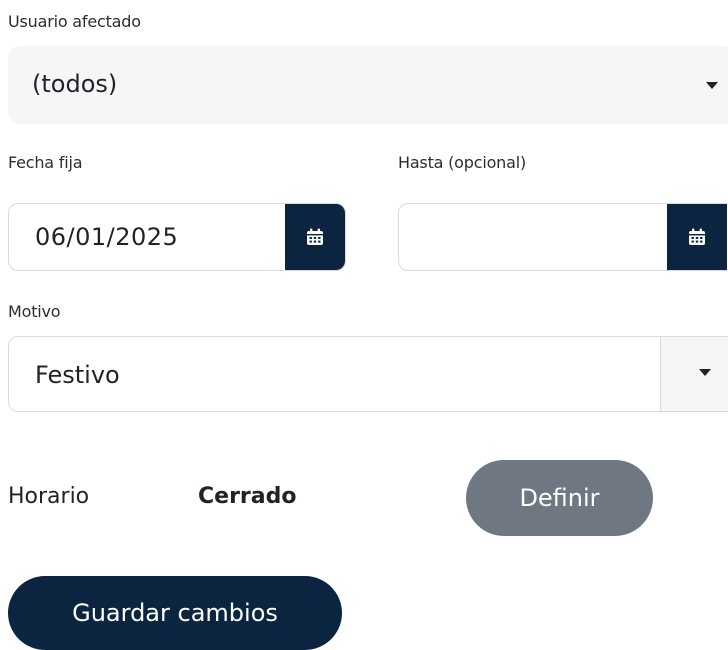 This screenshot has width=728, height=650. Describe the element at coordinates (49, 496) in the screenshot. I see `schedule-label: Horario` at that location.